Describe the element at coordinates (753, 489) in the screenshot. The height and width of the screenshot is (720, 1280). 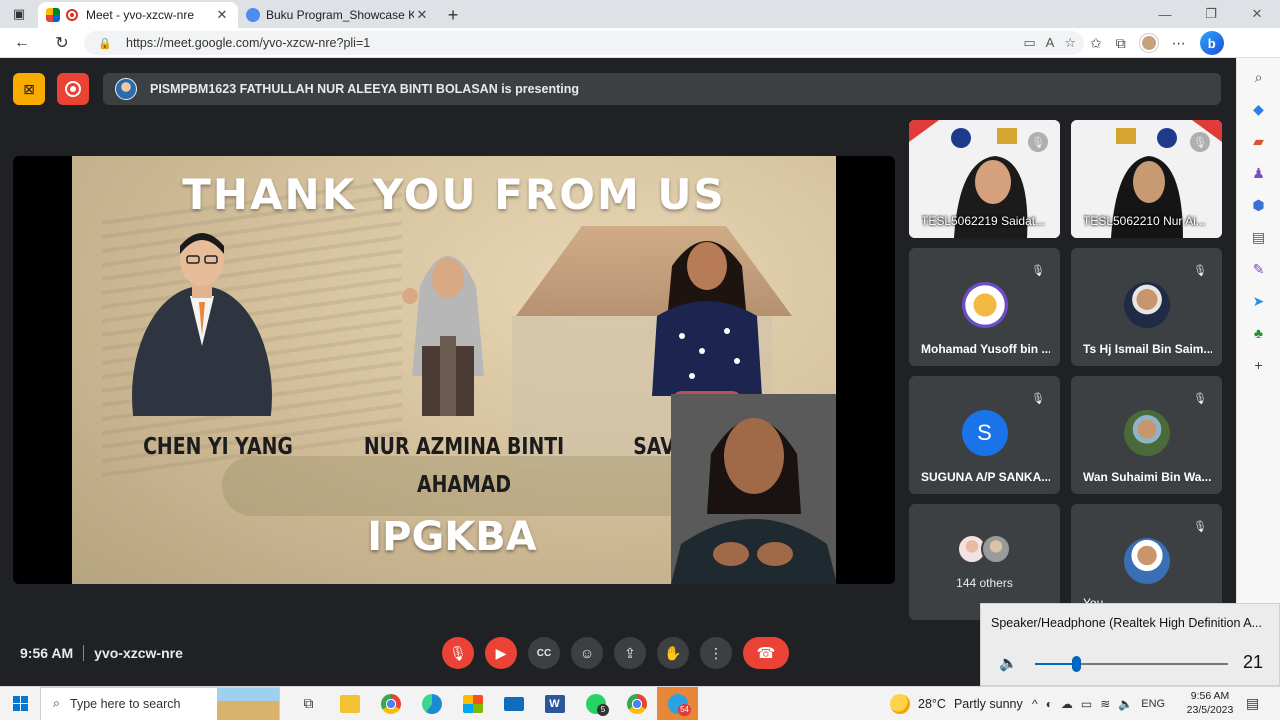
I see `presenter-camera` at that location.